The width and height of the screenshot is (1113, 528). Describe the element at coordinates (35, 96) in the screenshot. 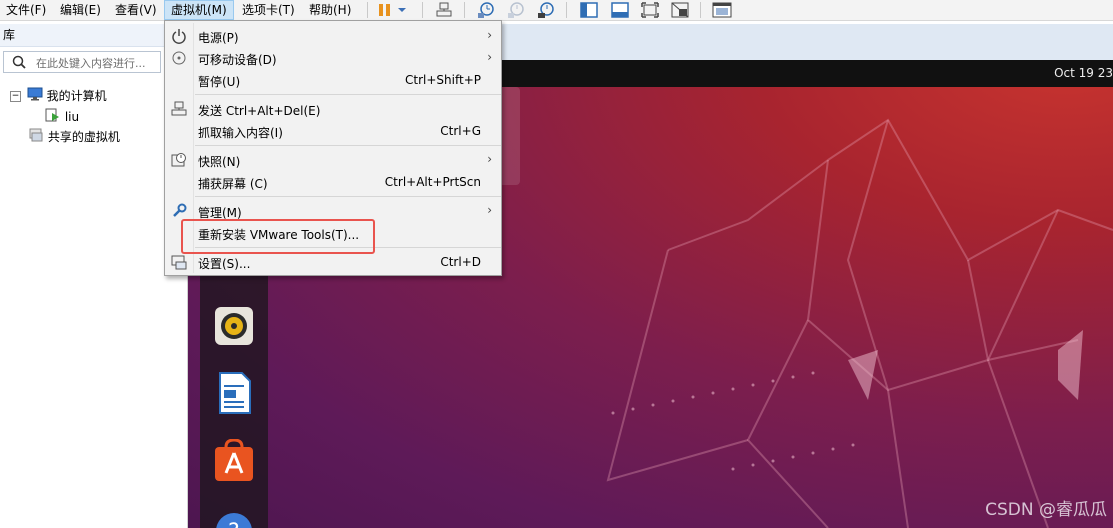

I see `computer-icon` at that location.